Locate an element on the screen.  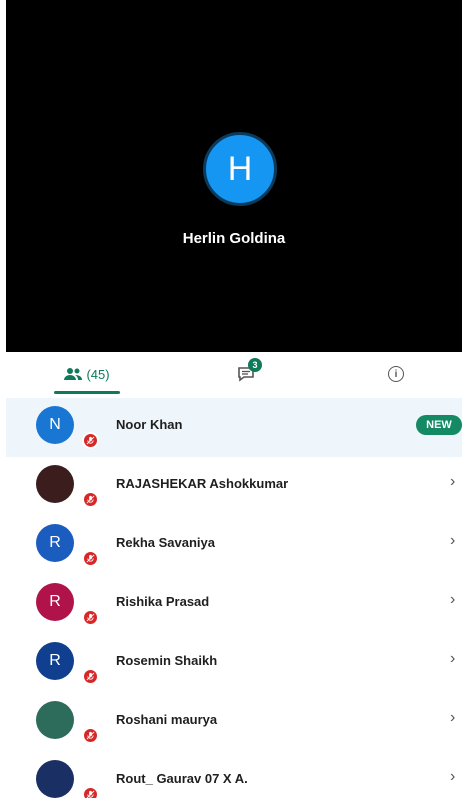
participant-row: R Rekha Savaniya › is located at coordinates (234, 545).